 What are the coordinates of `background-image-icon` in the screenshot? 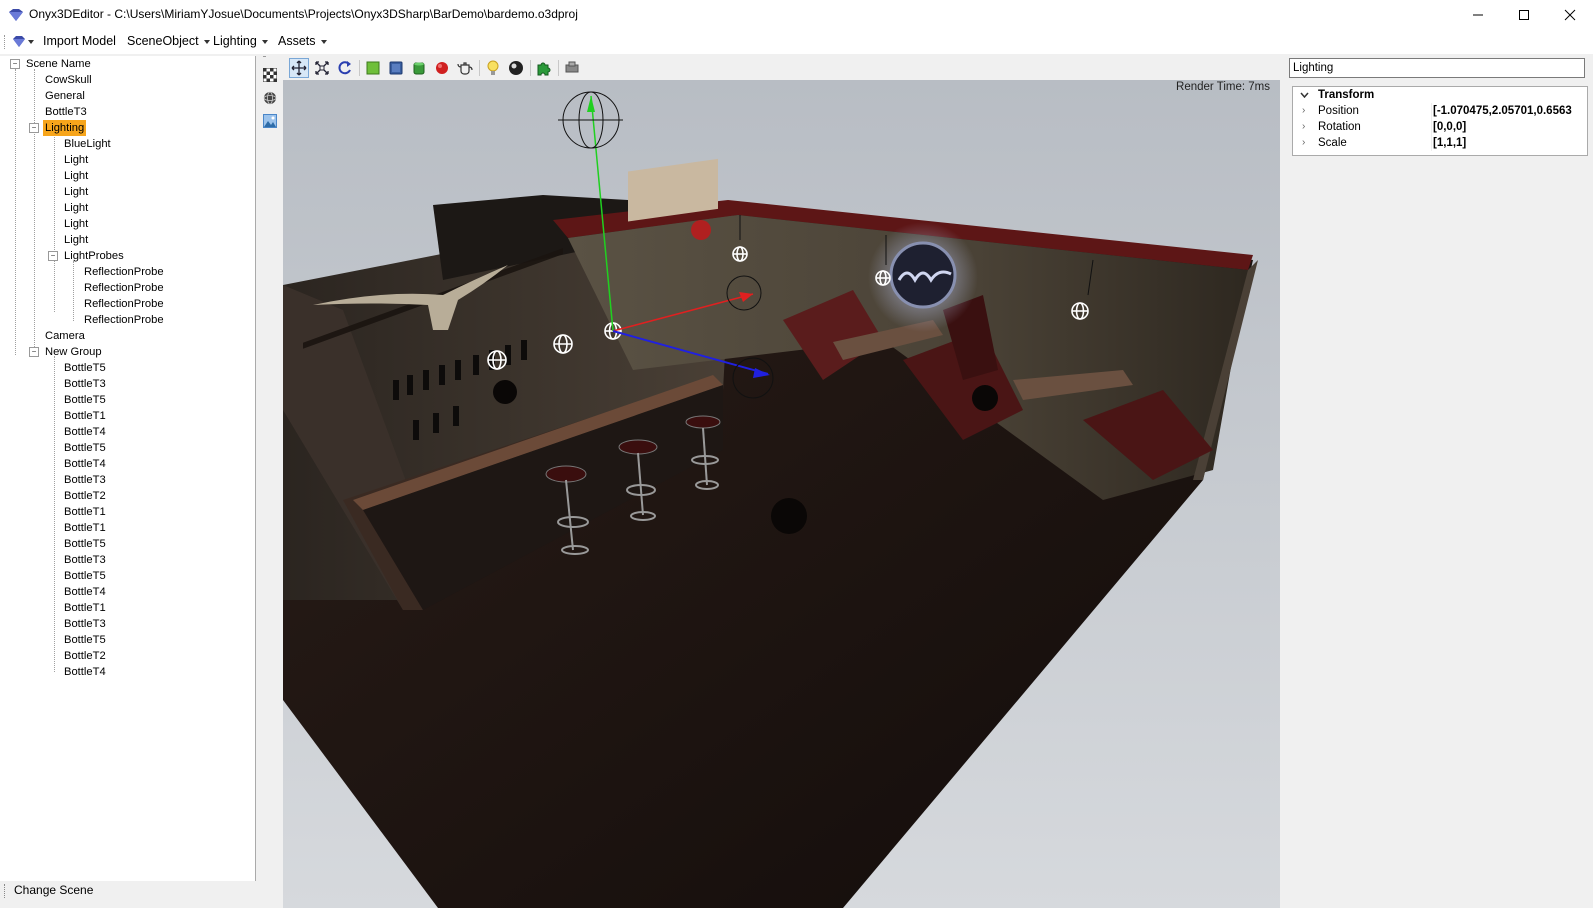 It's located at (270, 121).